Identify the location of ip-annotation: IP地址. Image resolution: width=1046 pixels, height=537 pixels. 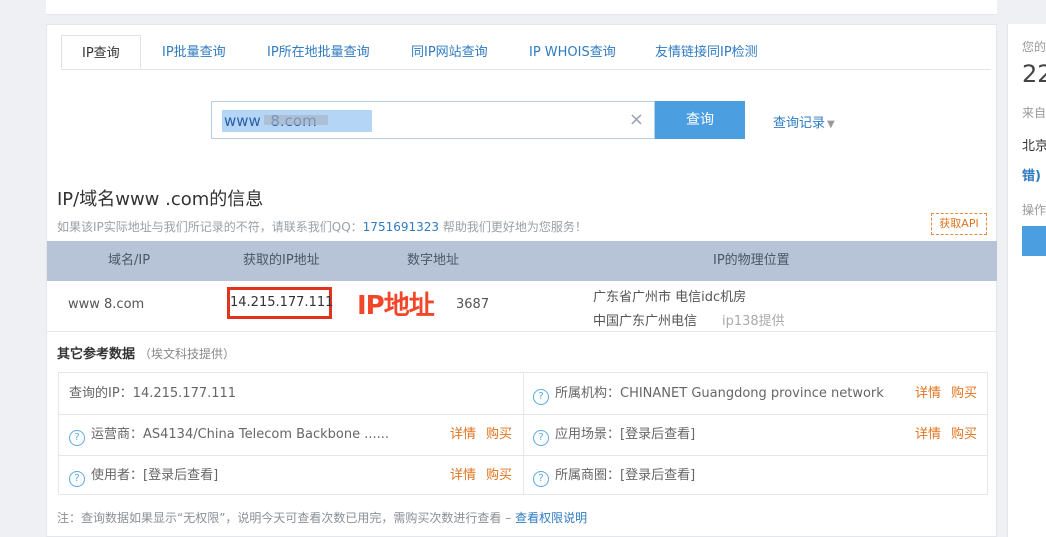
(396, 306).